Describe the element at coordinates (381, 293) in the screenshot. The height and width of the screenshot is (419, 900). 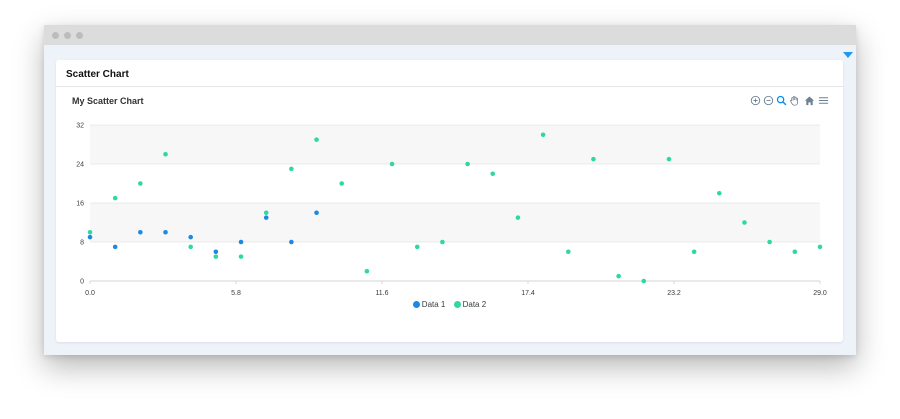
I see `x-tick-label: 11.6` at that location.